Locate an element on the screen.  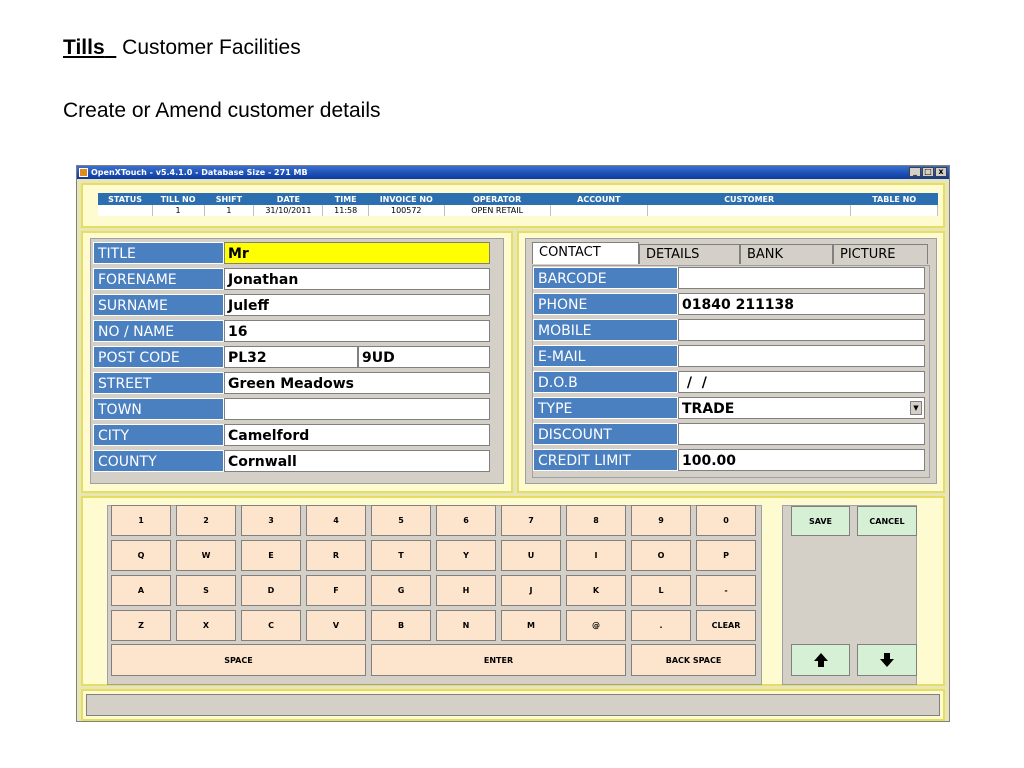
maximize-button: □ is located at coordinates (928, 172).